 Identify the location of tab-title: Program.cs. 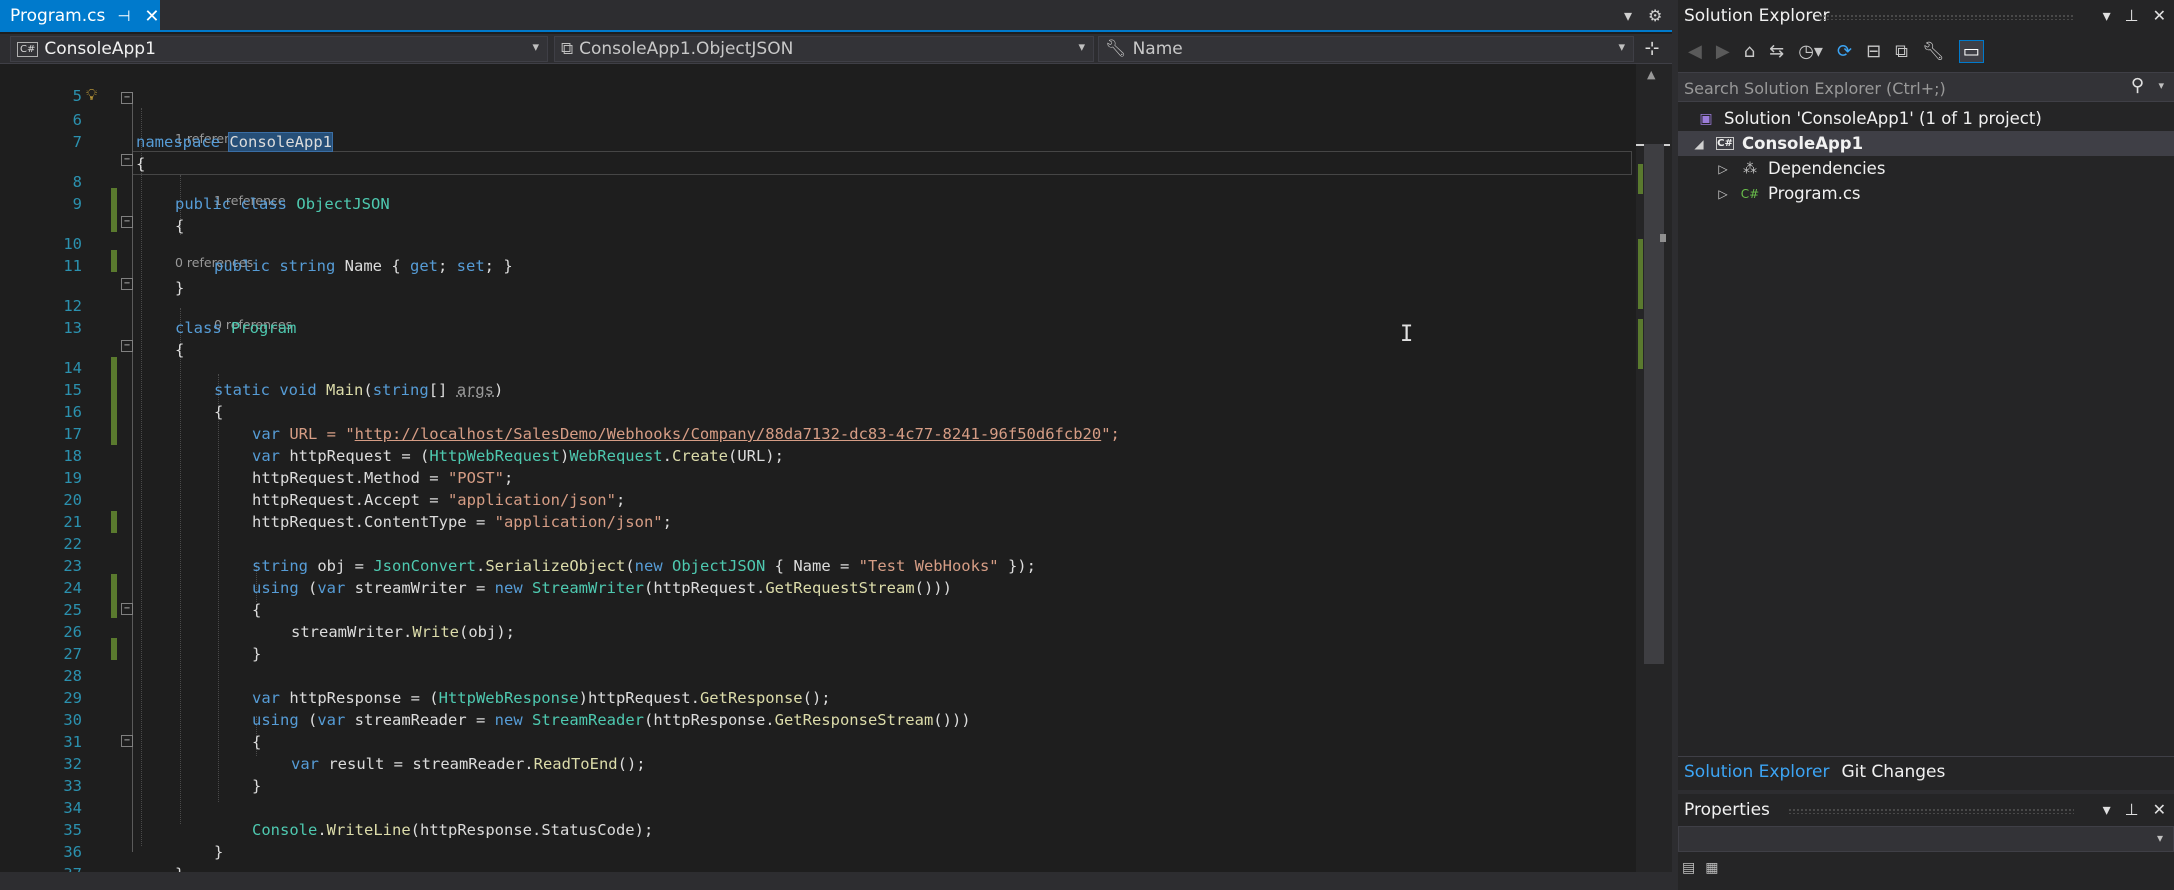
(58, 16).